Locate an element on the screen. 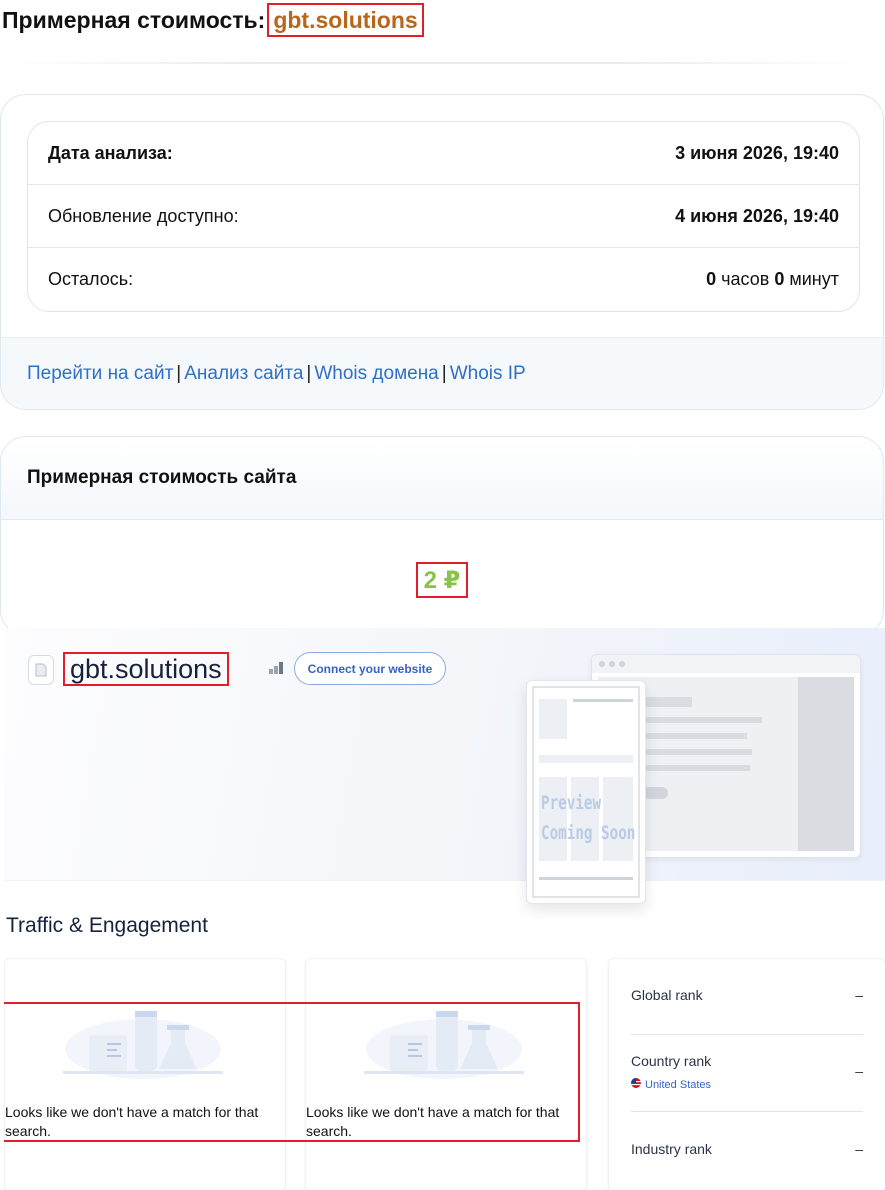 Image resolution: width=885 pixels, height=1190 pixels. remaining-minutes-unit: минут is located at coordinates (814, 279).